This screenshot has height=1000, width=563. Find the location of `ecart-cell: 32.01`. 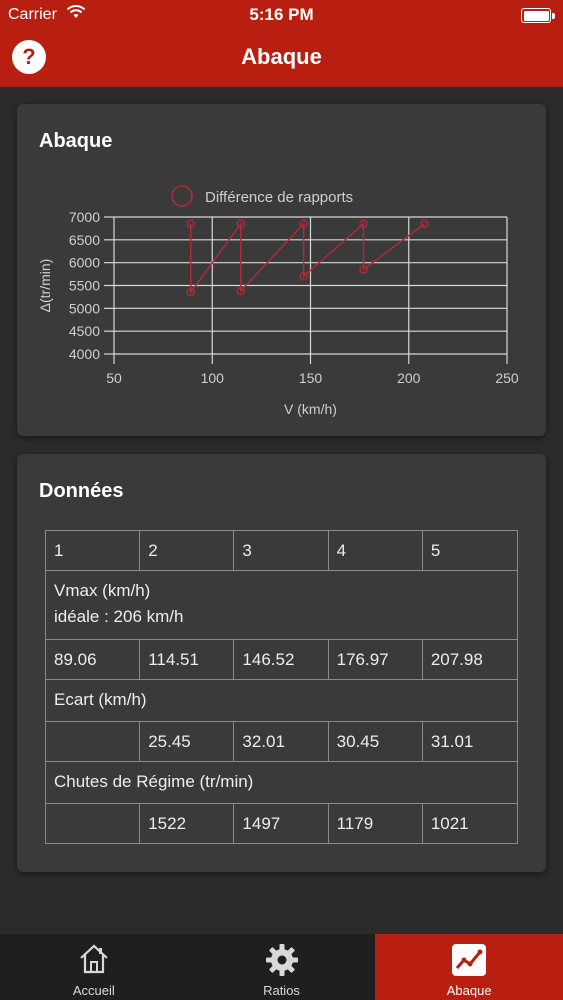

ecart-cell: 32.01 is located at coordinates (281, 741).